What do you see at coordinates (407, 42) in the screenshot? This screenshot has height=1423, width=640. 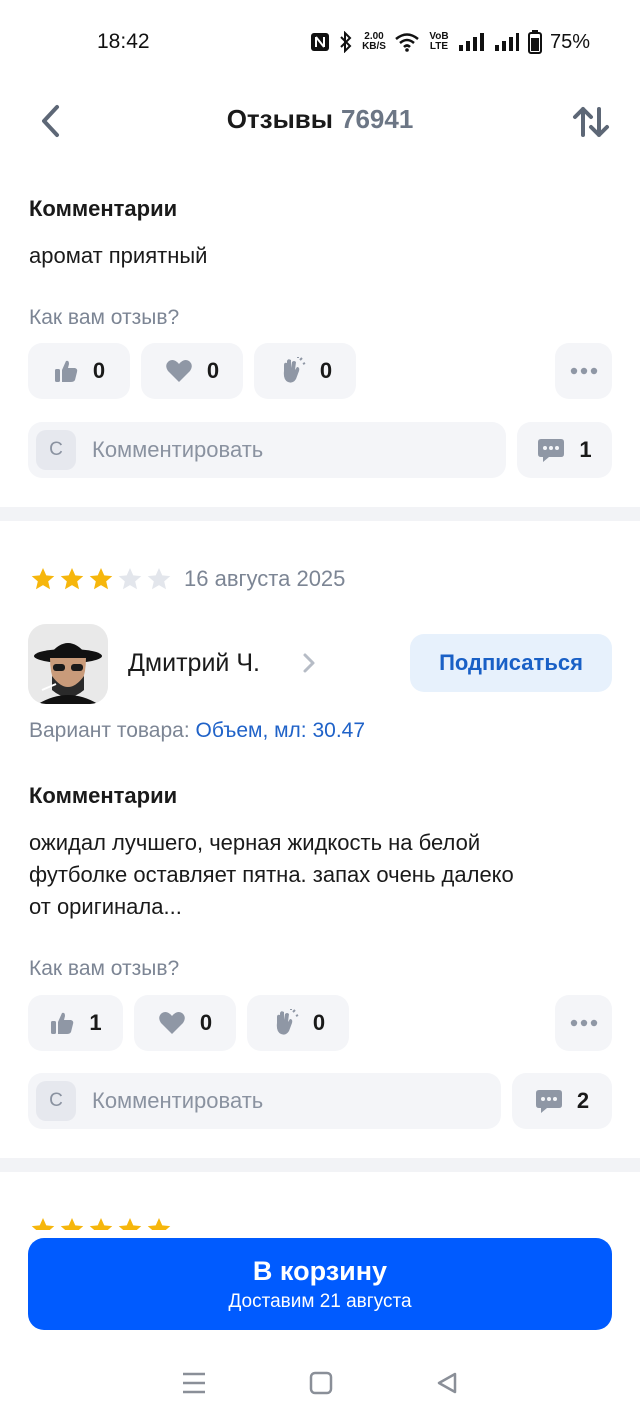 I see `wifi-icon` at bounding box center [407, 42].